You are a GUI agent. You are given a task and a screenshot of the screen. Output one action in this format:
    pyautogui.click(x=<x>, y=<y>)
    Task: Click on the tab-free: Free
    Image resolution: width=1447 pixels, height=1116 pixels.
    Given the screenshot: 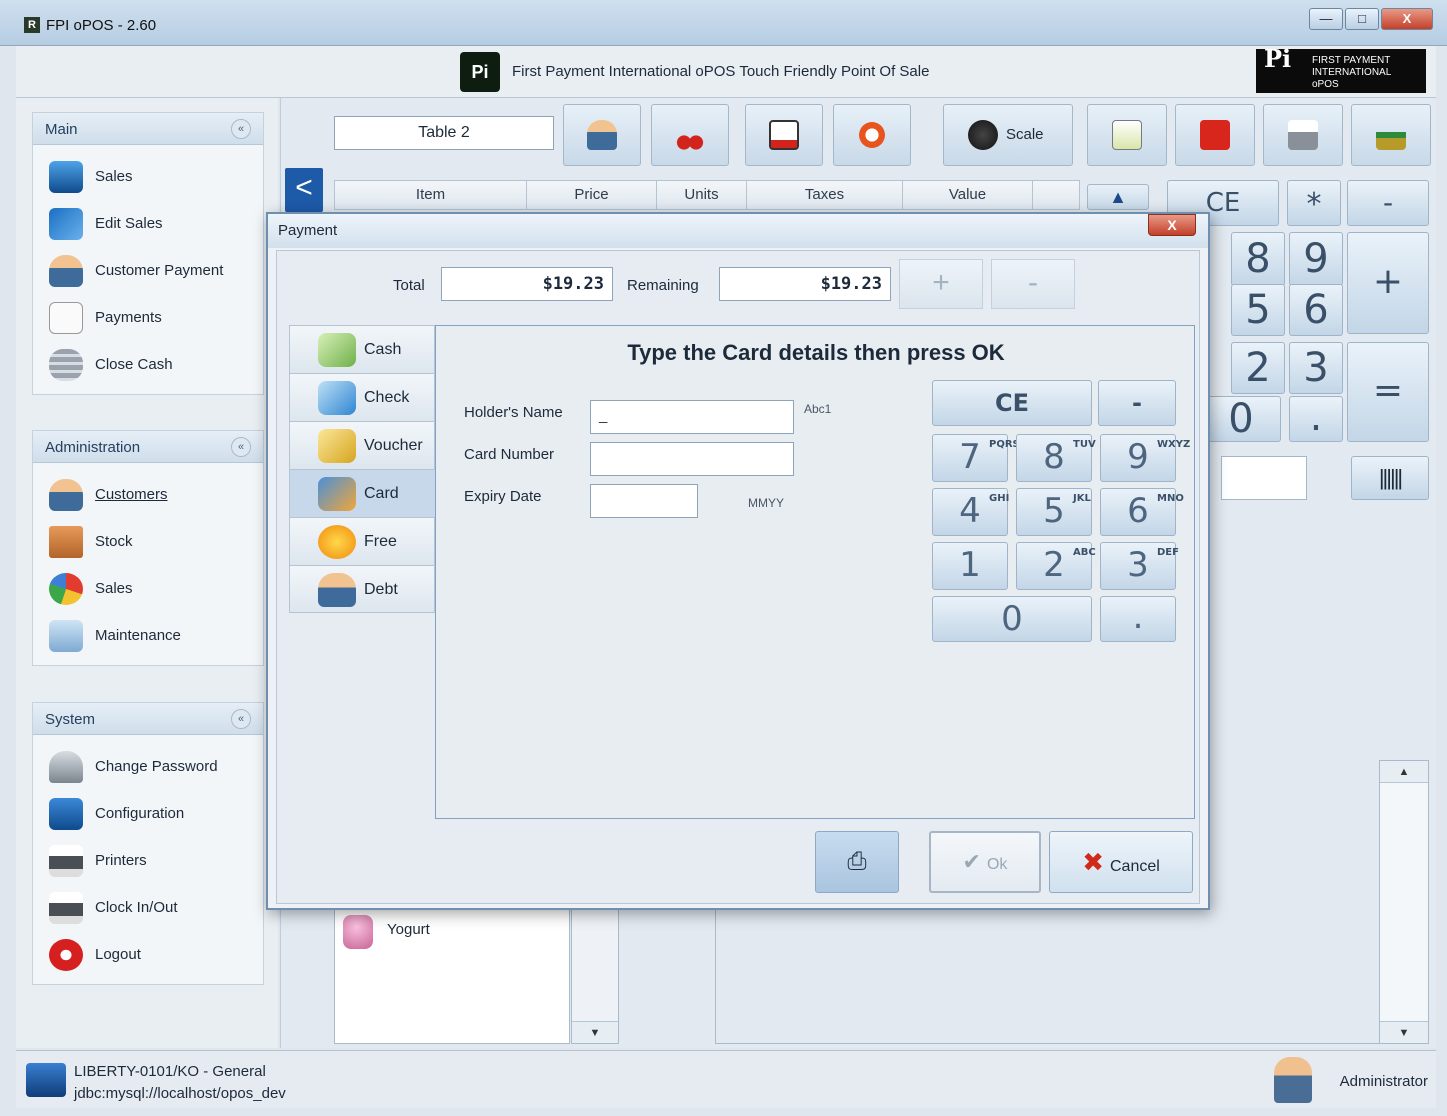 What is the action you would take?
    pyautogui.click(x=362, y=541)
    